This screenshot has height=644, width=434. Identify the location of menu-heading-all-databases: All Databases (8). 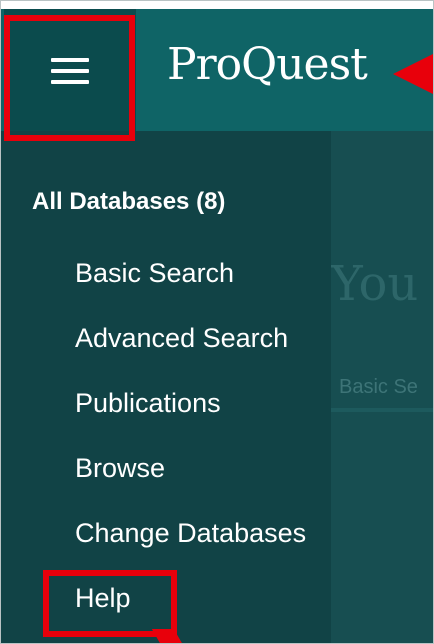
(128, 202).